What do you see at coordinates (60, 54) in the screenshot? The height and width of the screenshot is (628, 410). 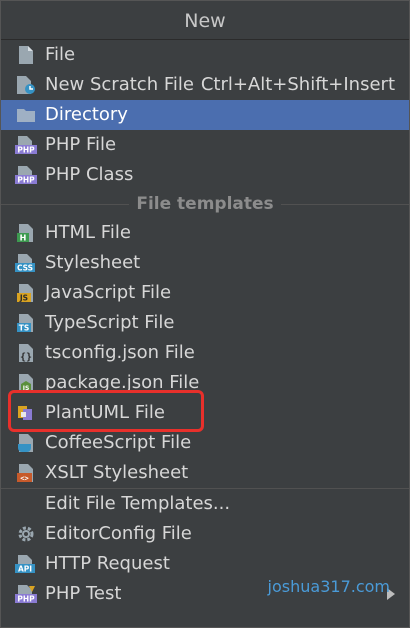 I see `menu-item-label: File` at bounding box center [60, 54].